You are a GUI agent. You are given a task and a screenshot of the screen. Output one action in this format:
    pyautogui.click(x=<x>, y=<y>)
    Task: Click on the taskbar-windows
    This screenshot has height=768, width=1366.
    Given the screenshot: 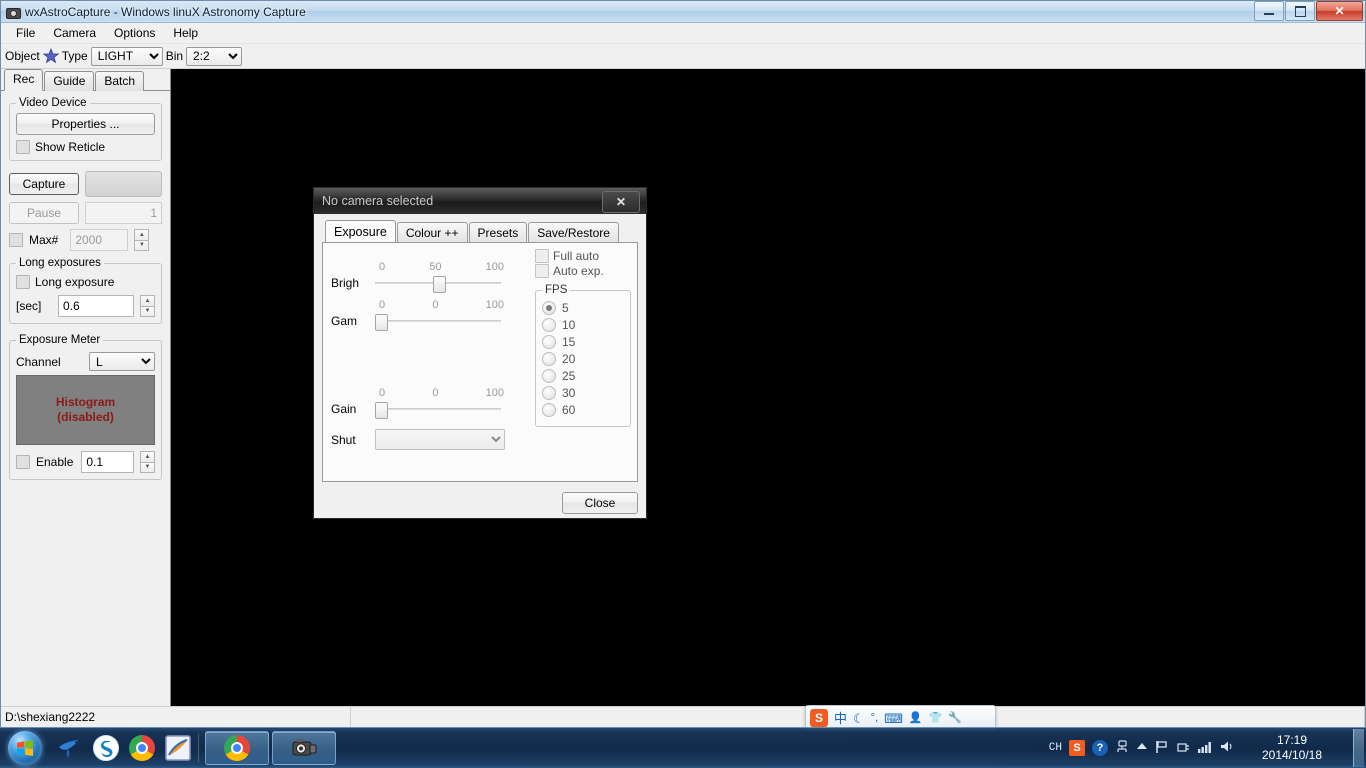 What is the action you would take?
    pyautogui.click(x=272, y=748)
    